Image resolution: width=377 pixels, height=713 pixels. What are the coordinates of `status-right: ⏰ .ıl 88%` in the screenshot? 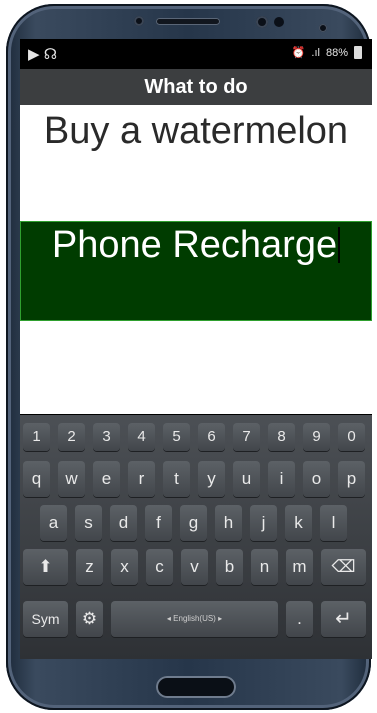 It's located at (327, 52).